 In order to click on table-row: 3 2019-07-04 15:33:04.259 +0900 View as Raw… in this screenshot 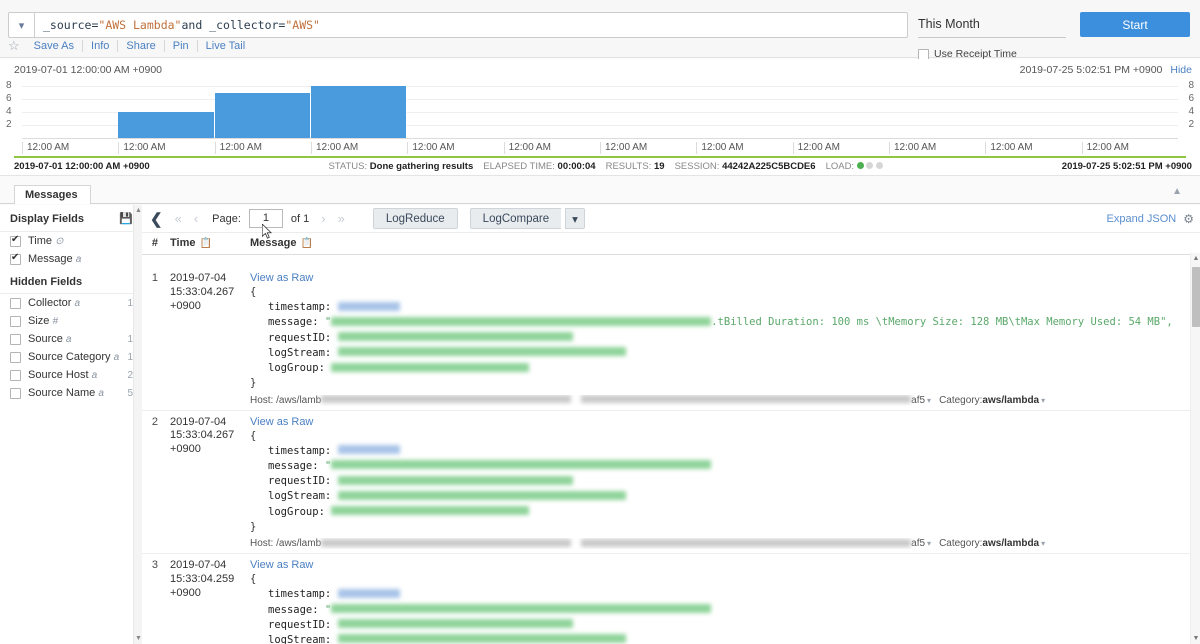, I will do `click(666, 599)`.